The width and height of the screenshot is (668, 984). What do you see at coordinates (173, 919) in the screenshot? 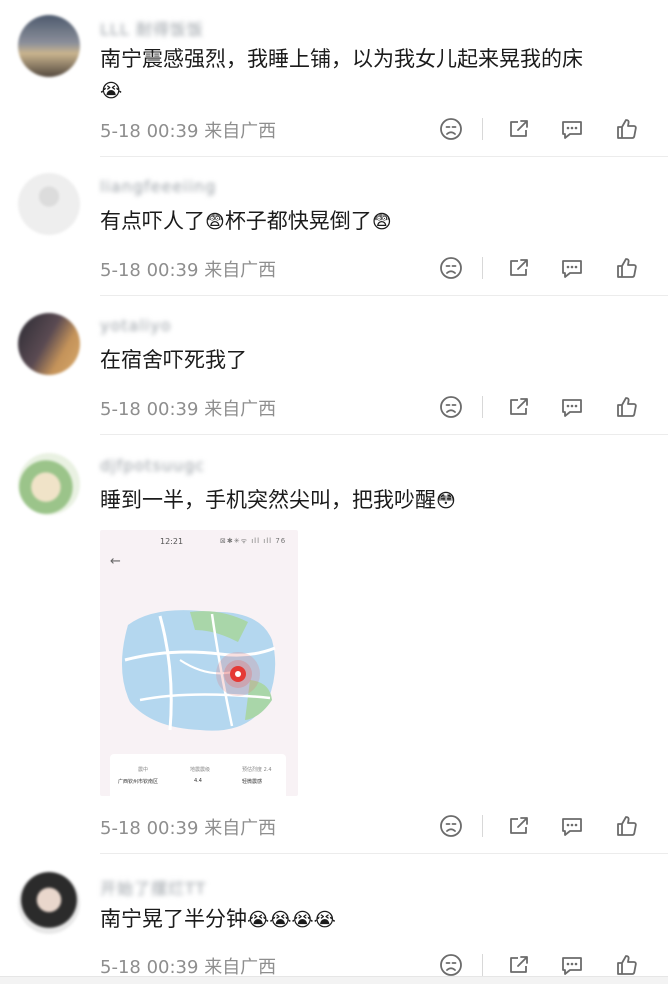
I see `comment-body: 南宁晃了半分钟` at bounding box center [173, 919].